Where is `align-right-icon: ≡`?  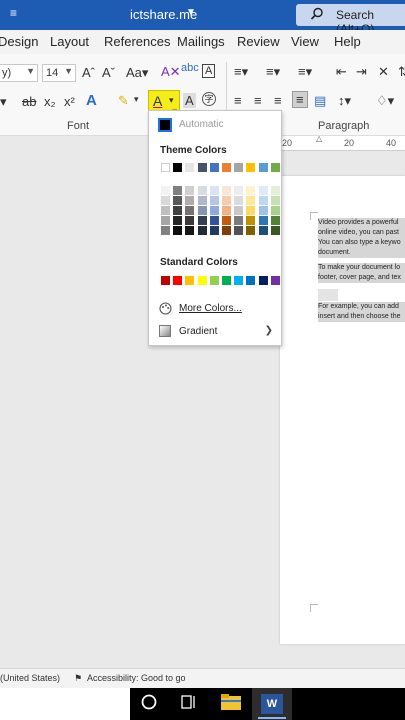 align-right-icon: ≡ is located at coordinates (278, 100).